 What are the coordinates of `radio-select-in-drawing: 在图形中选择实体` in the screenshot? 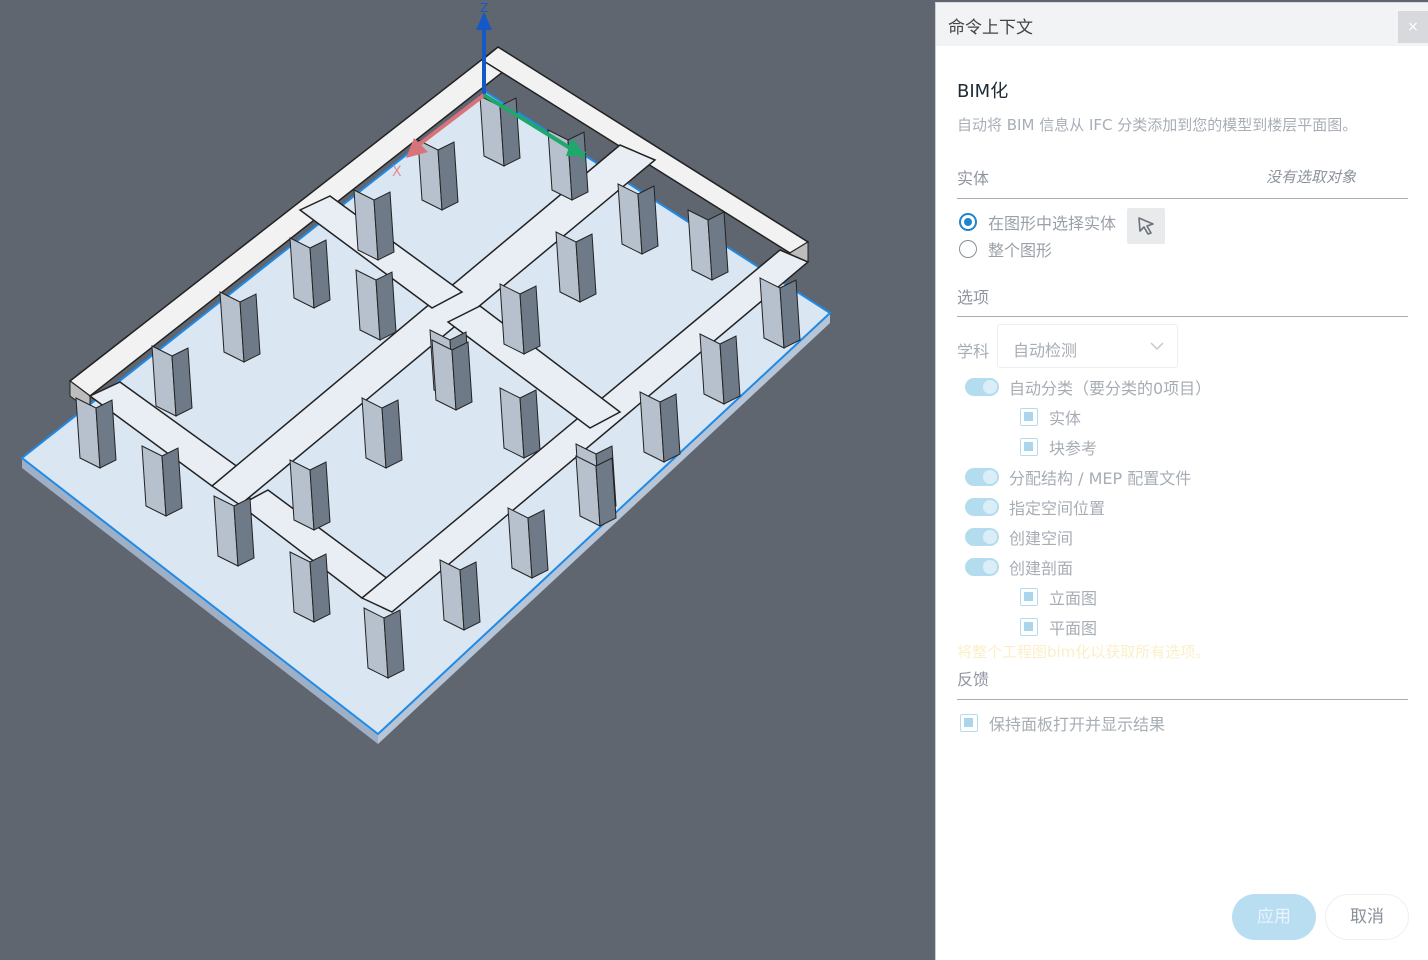 It's located at (1037, 222).